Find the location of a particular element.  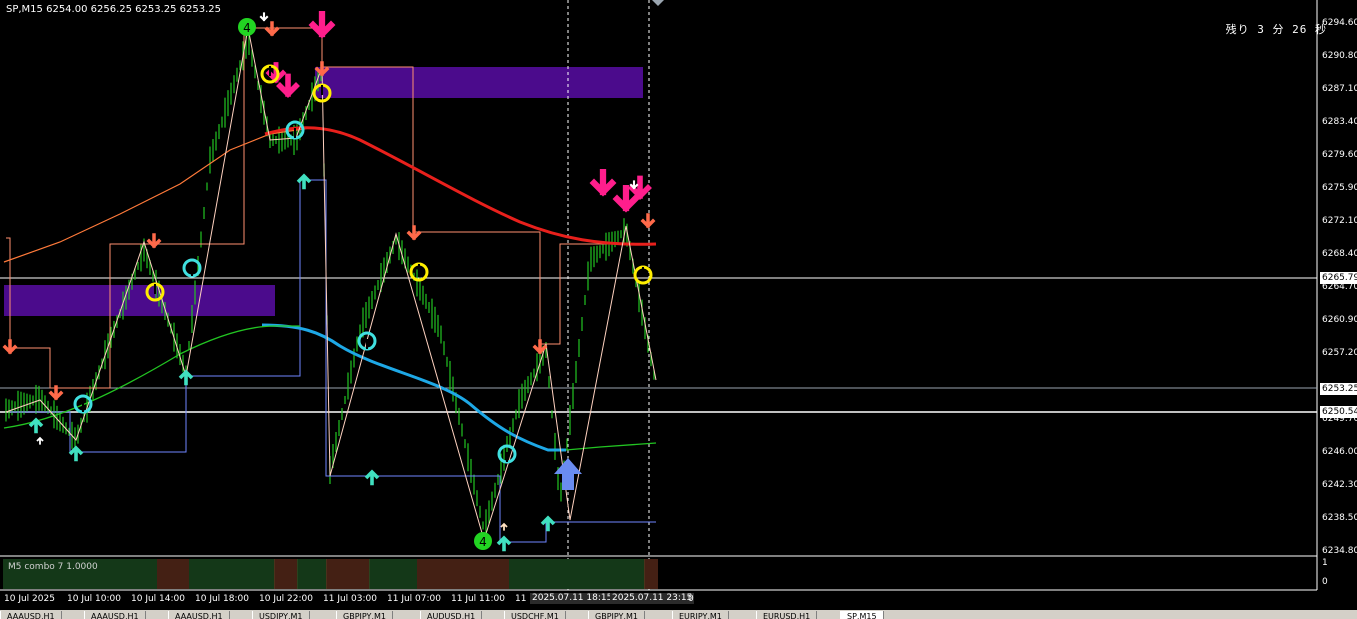

price-axis-label: 6294.60 is located at coordinates (1339, 23).